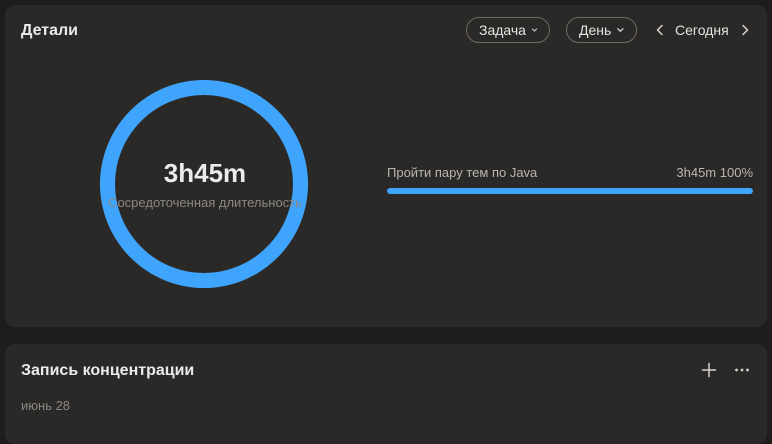  I want to click on task-filter-label: Задача, so click(502, 30).